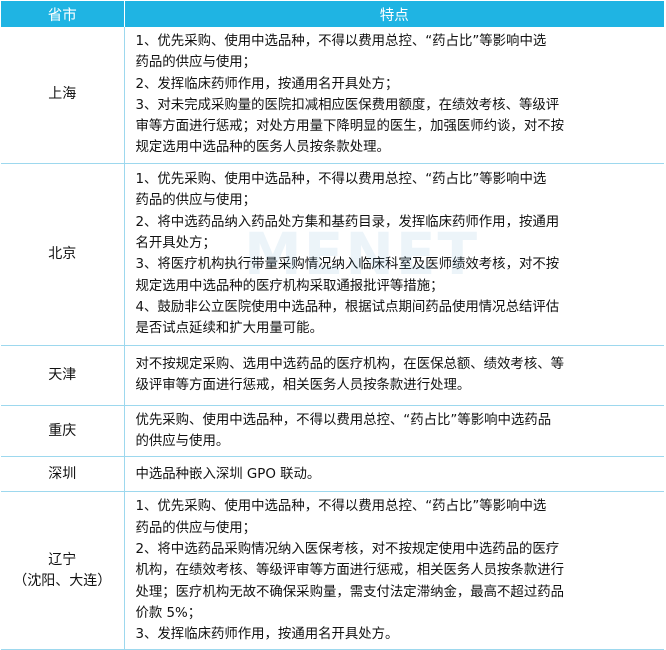 This screenshot has height=650, width=666. I want to click on city-cell: 天津, so click(63, 375).